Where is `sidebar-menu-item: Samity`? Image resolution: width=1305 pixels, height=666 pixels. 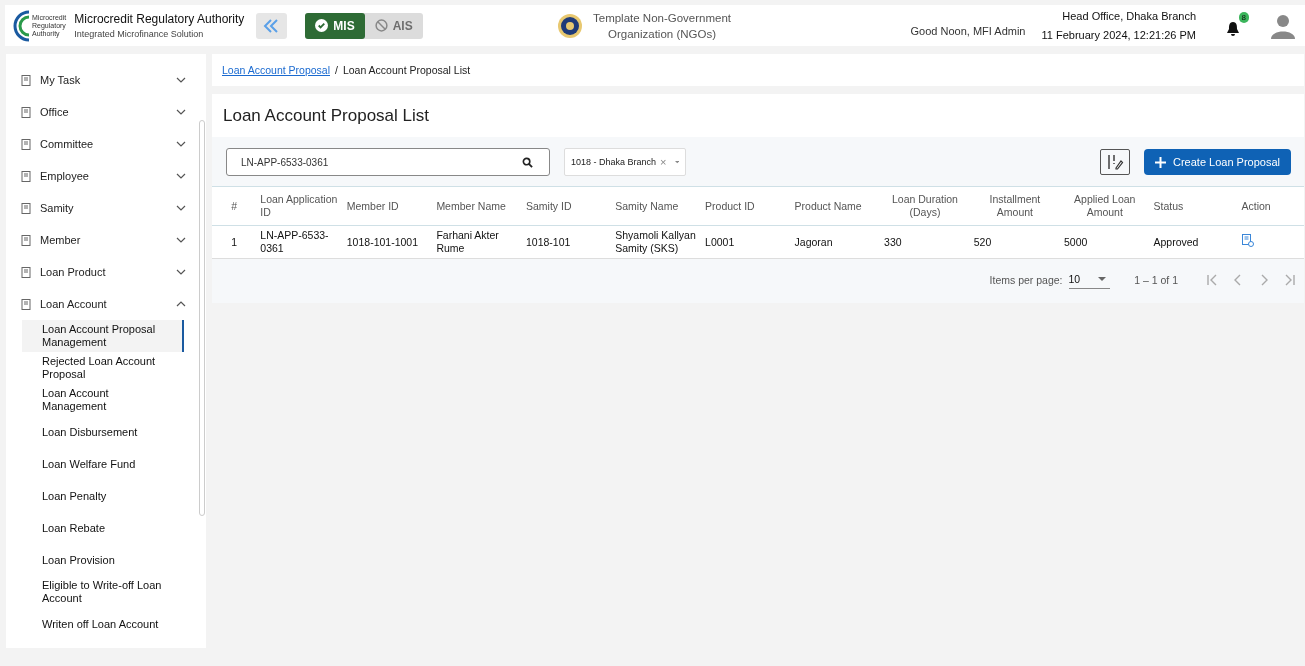
sidebar-menu-item: Samity is located at coordinates (96, 208).